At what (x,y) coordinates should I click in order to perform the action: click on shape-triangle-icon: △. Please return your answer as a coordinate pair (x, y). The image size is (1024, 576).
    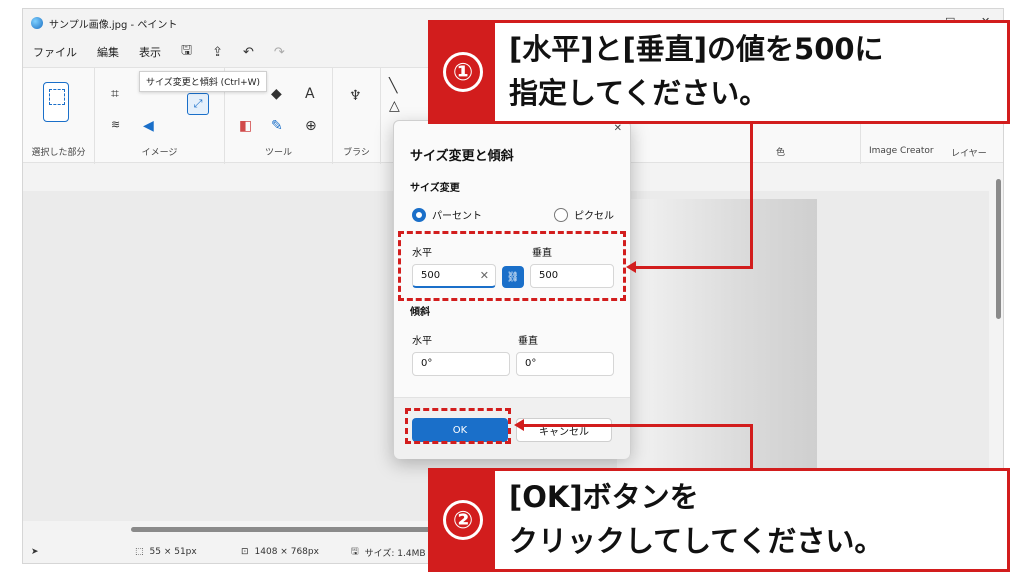
    Looking at the image, I should click on (394, 106).